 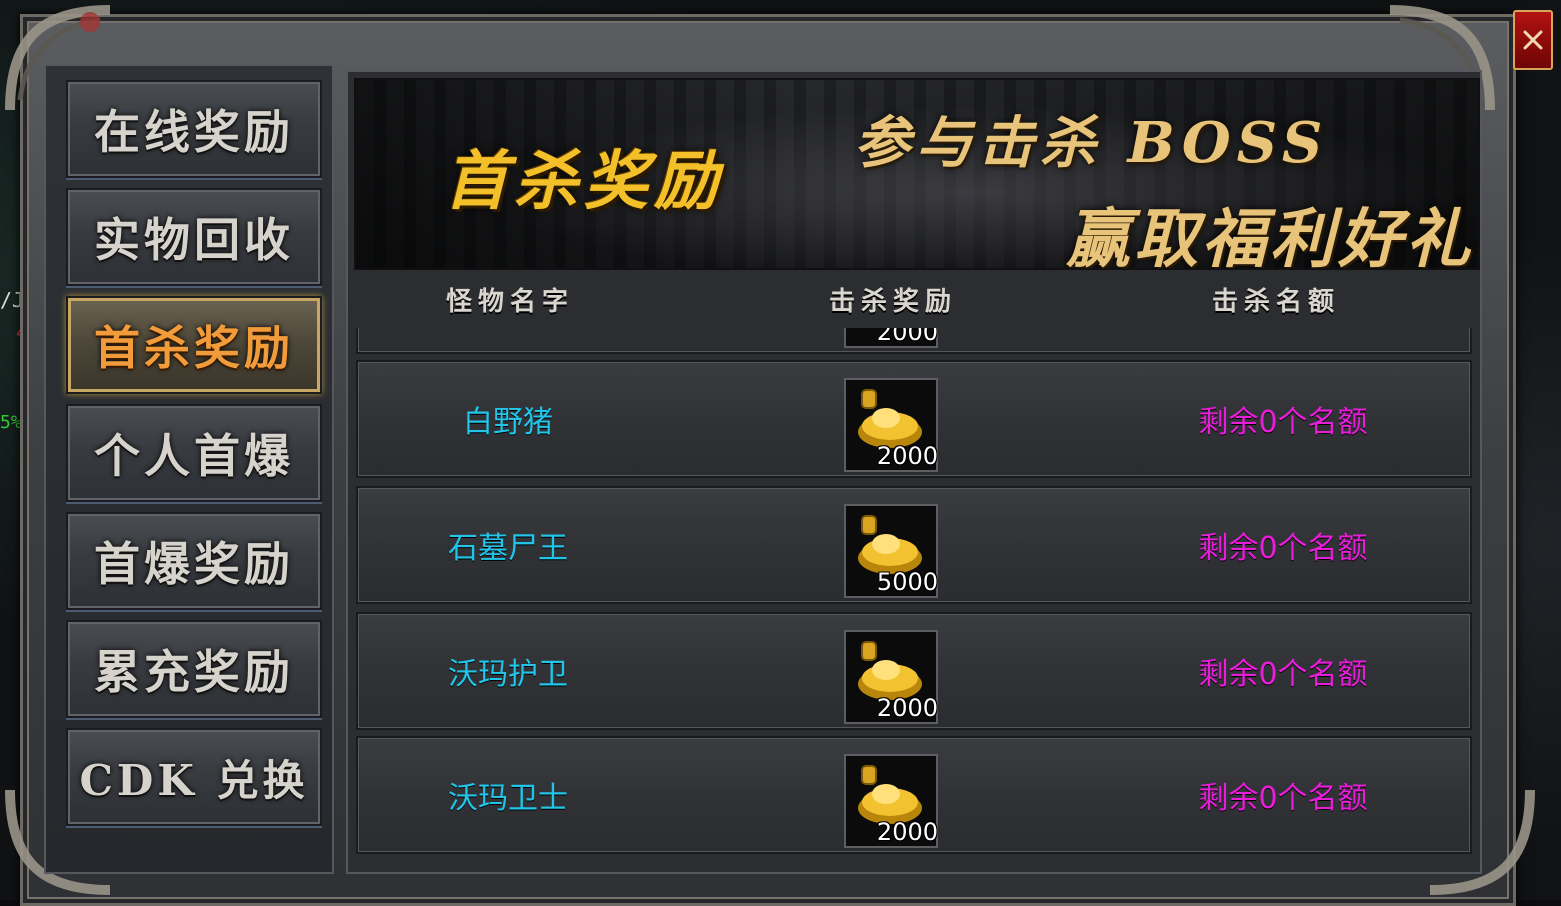 I want to click on close-icon, so click(x=1533, y=40).